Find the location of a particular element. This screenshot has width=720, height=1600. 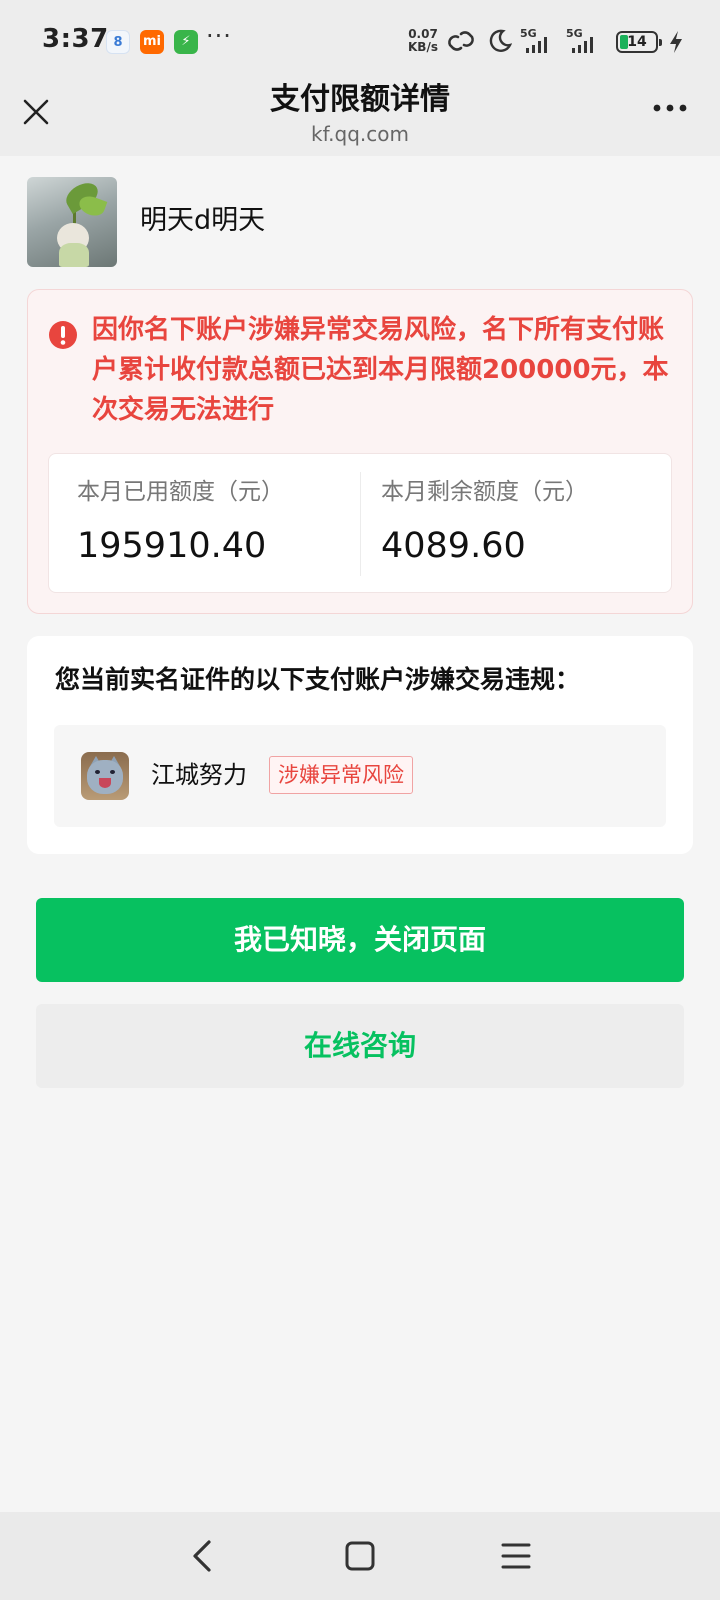

recent-apps-icon is located at coordinates (516, 1556).